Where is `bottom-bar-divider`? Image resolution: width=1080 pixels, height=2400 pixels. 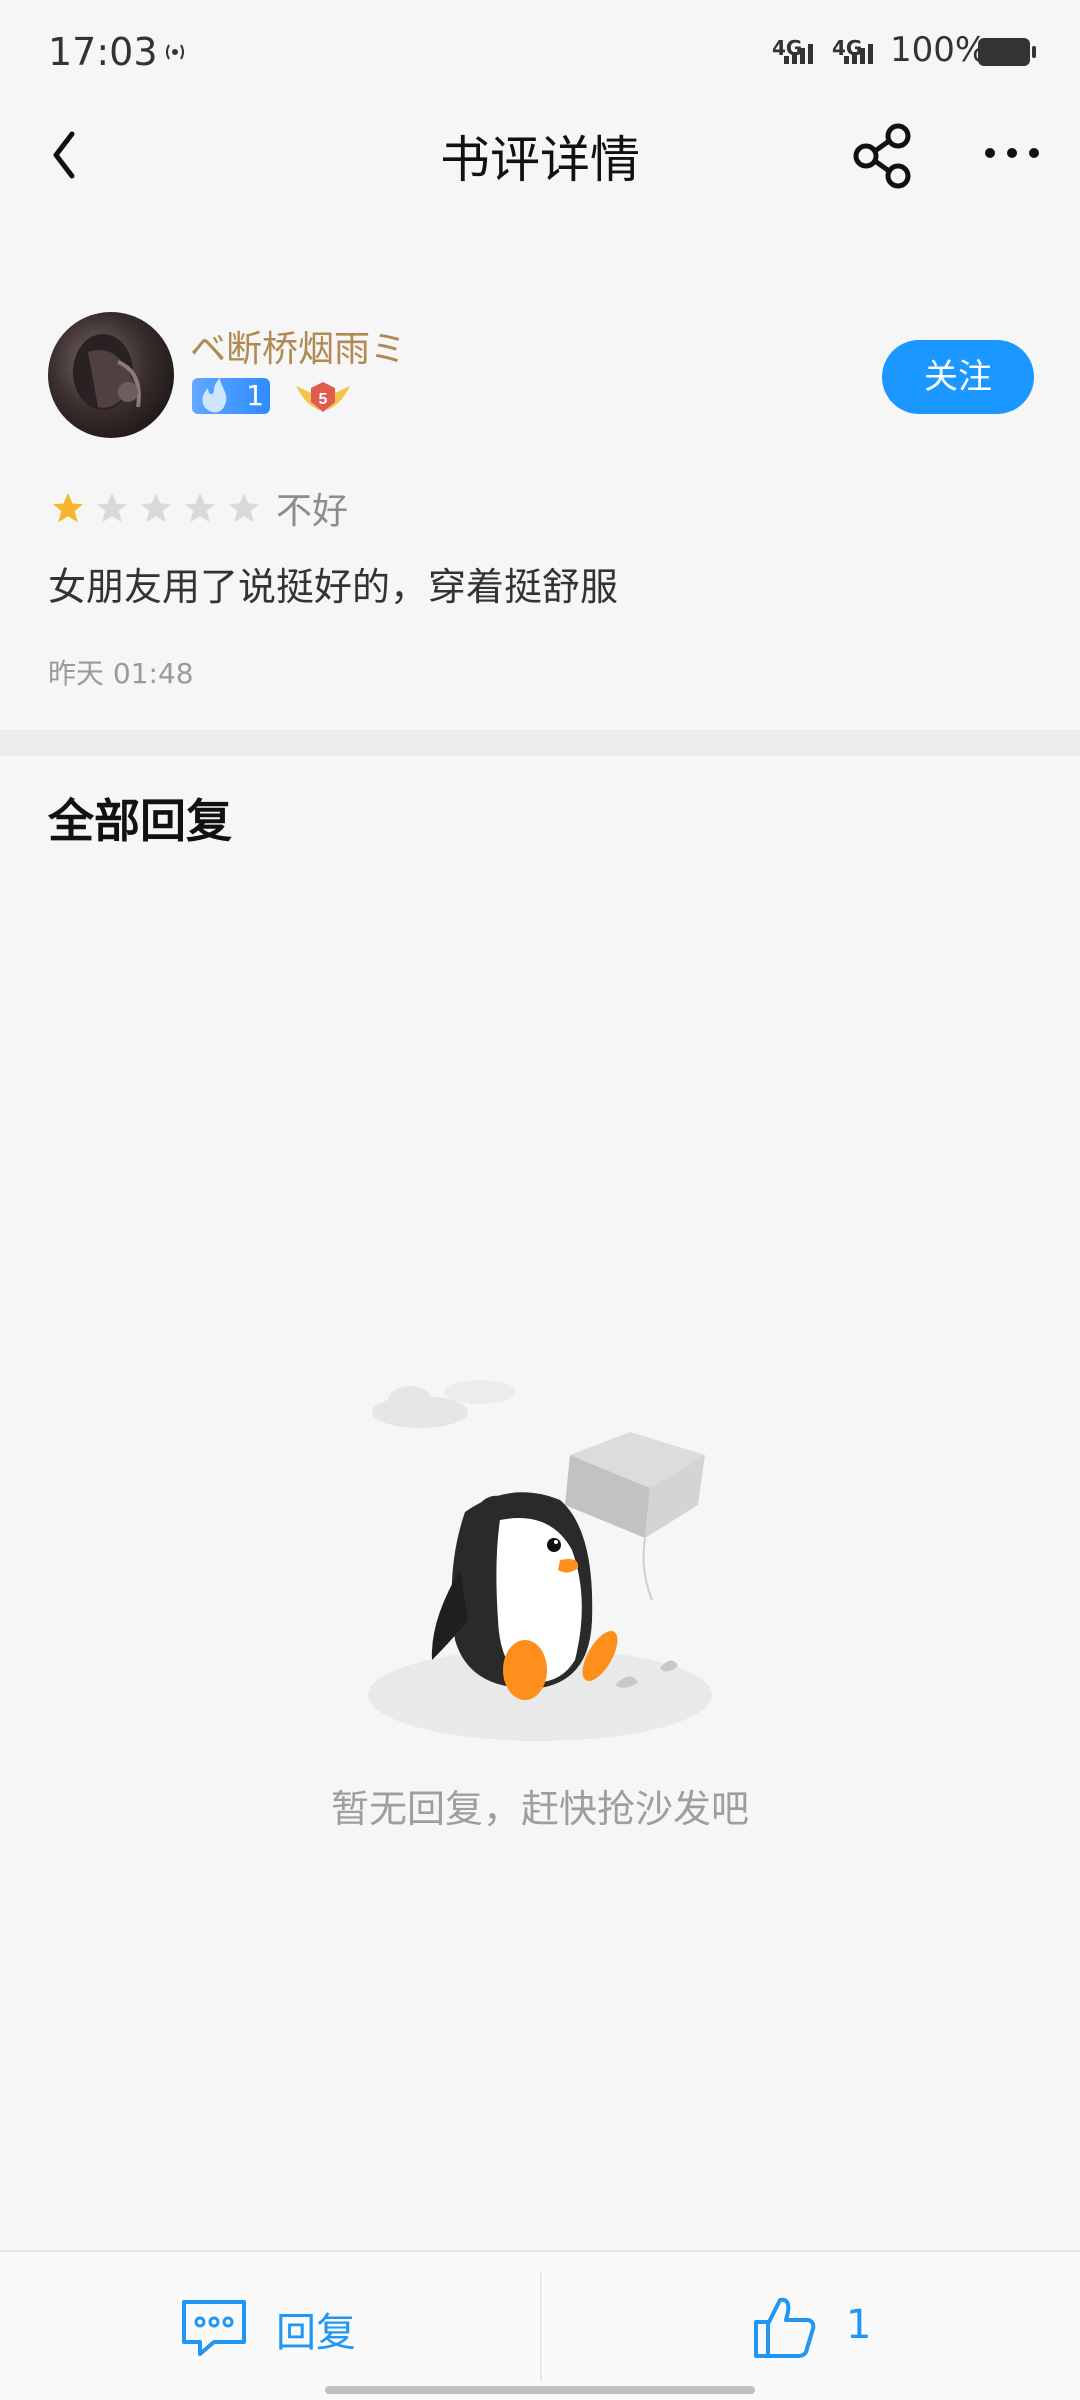 bottom-bar-divider is located at coordinates (541, 2327).